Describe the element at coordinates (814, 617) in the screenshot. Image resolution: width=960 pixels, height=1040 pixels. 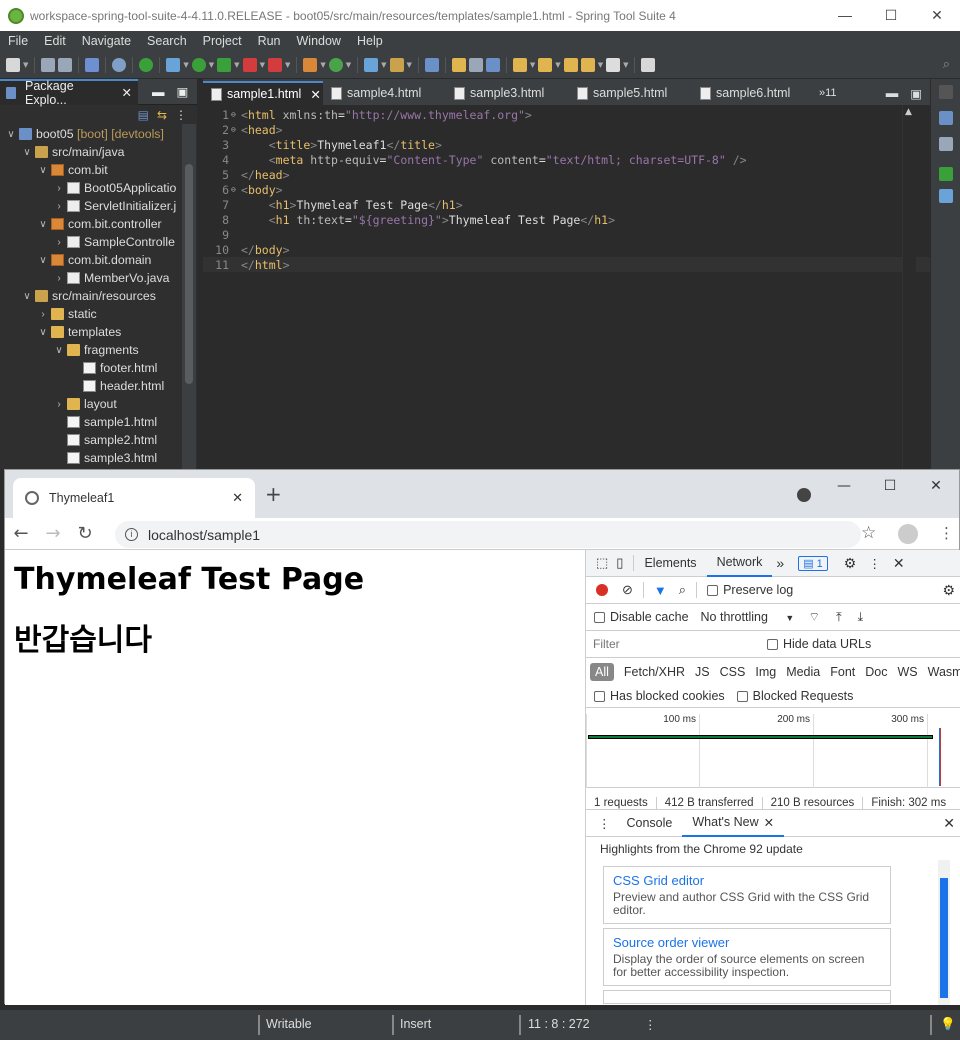
I see `network-conditions-icon: ⌔` at that location.